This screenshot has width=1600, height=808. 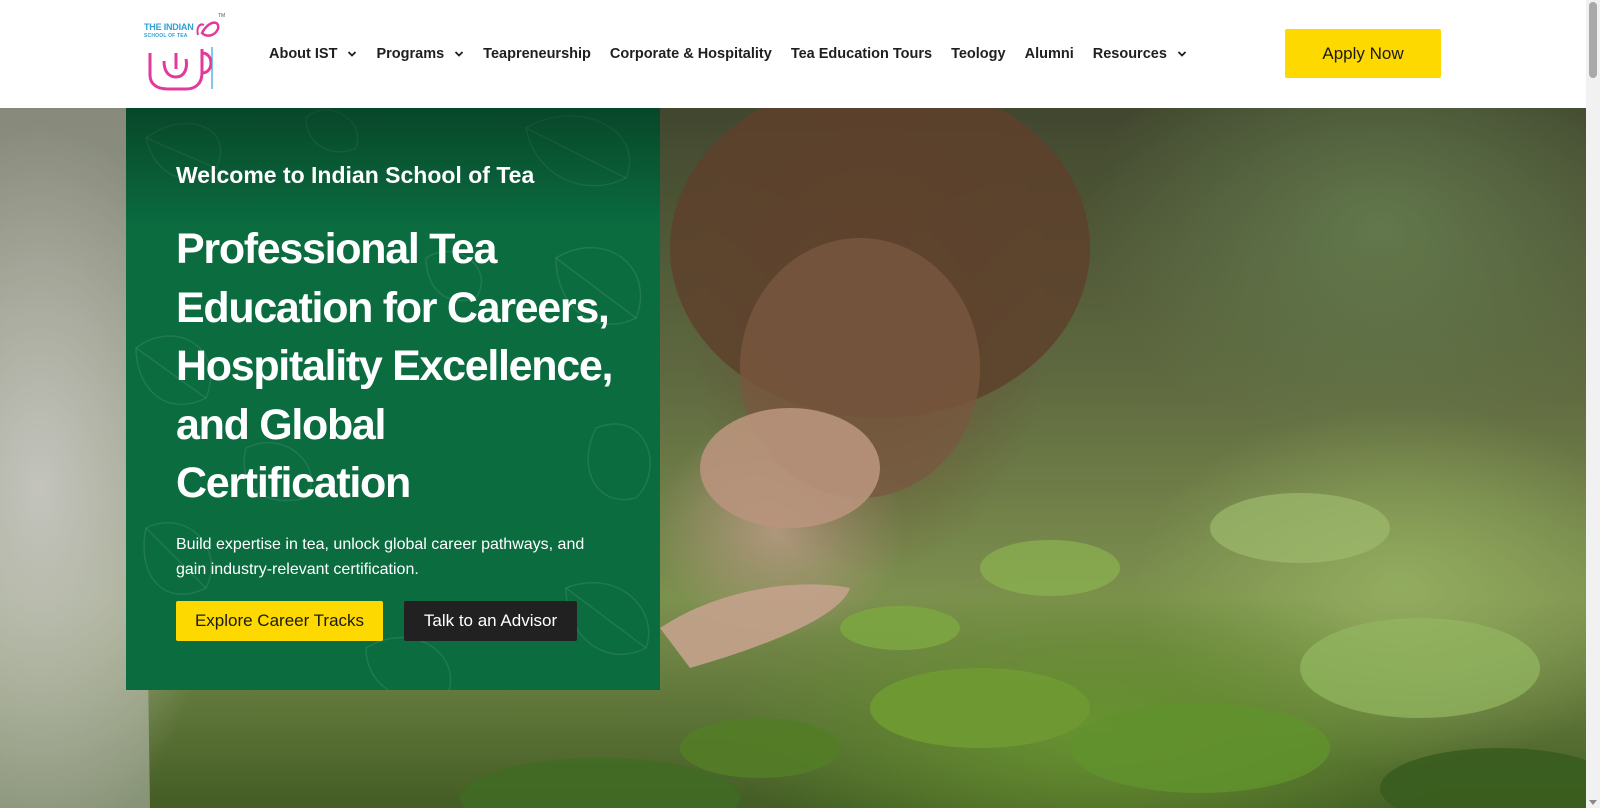 What do you see at coordinates (166, 36) in the screenshot?
I see `logo-line2: SCHOOL OF TEA` at bounding box center [166, 36].